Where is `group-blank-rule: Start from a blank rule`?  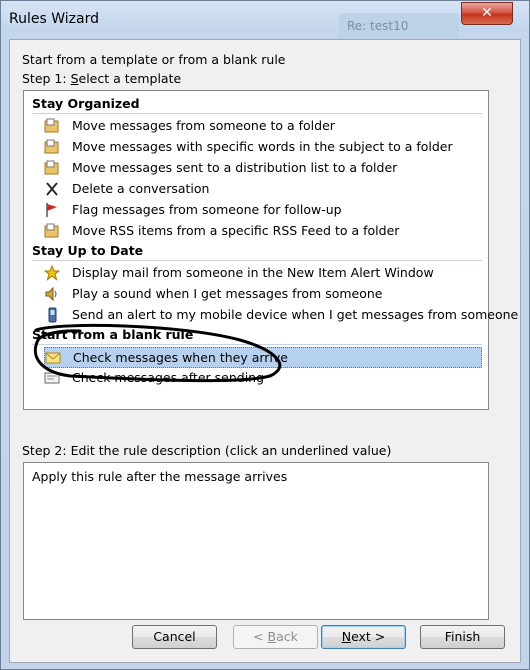
group-blank-rule: Start from a blank rule is located at coordinates (257, 335).